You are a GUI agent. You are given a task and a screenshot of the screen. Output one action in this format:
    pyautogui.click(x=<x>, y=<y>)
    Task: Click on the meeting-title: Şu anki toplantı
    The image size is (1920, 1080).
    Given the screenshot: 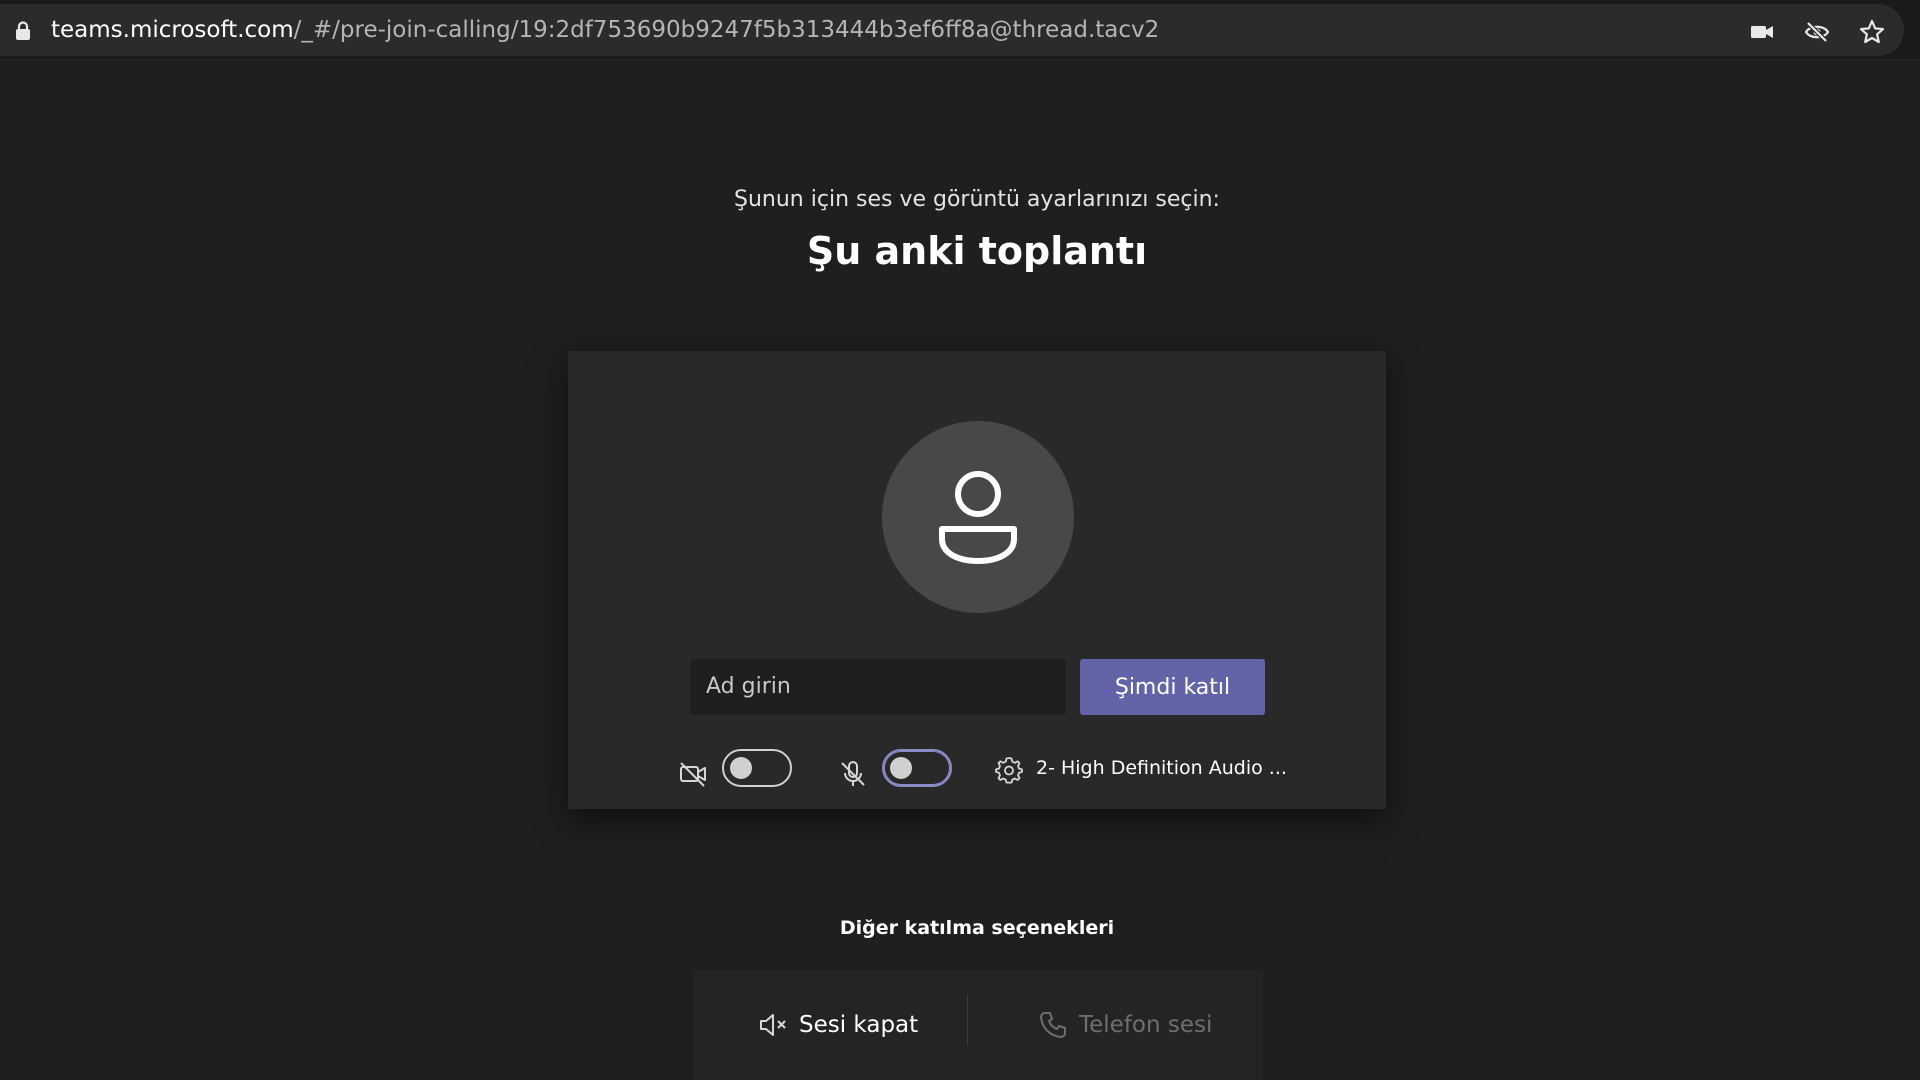 What is the action you would take?
    pyautogui.click(x=977, y=251)
    